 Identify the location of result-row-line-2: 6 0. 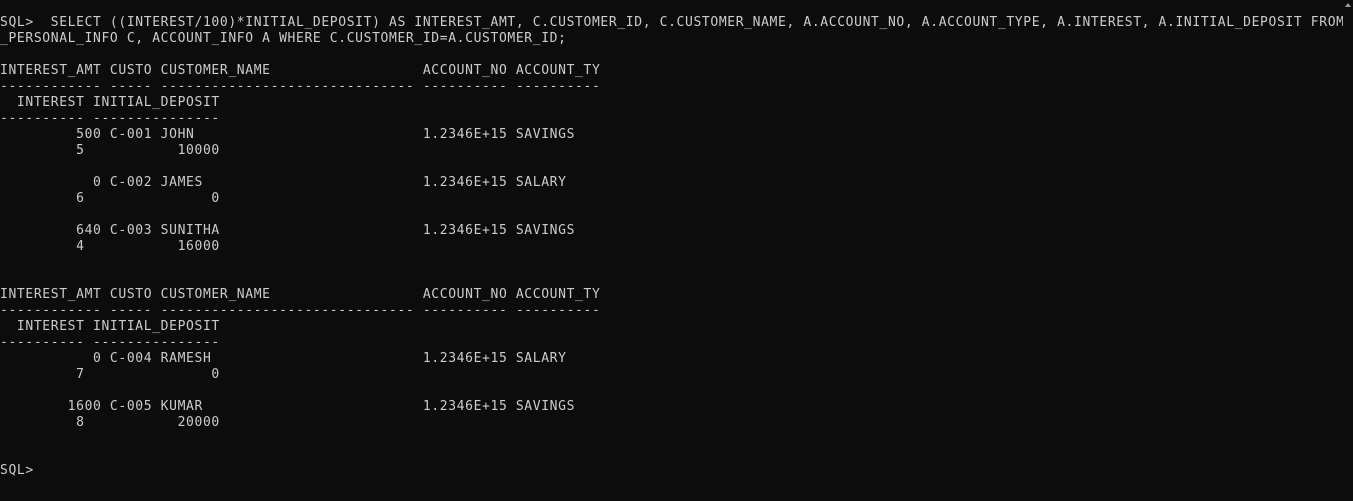
(110, 198).